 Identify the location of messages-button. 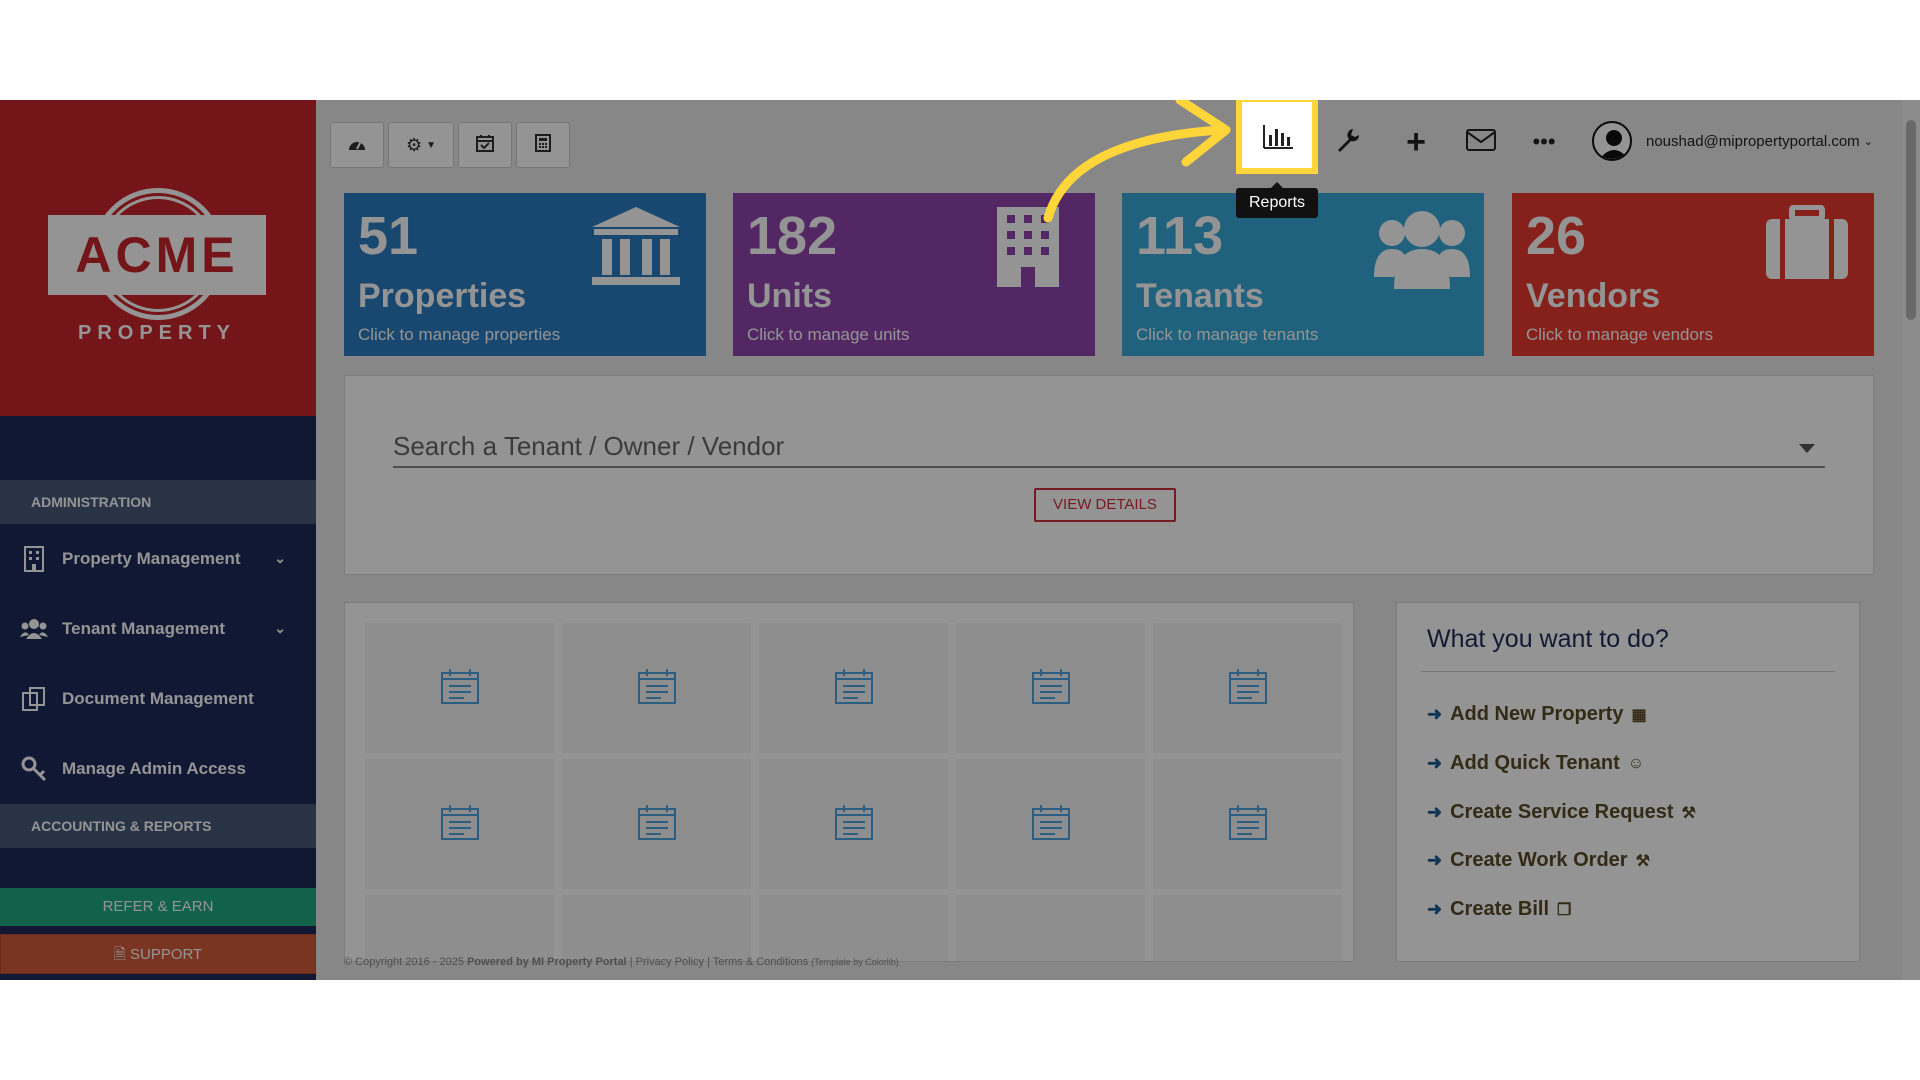
(1481, 142).